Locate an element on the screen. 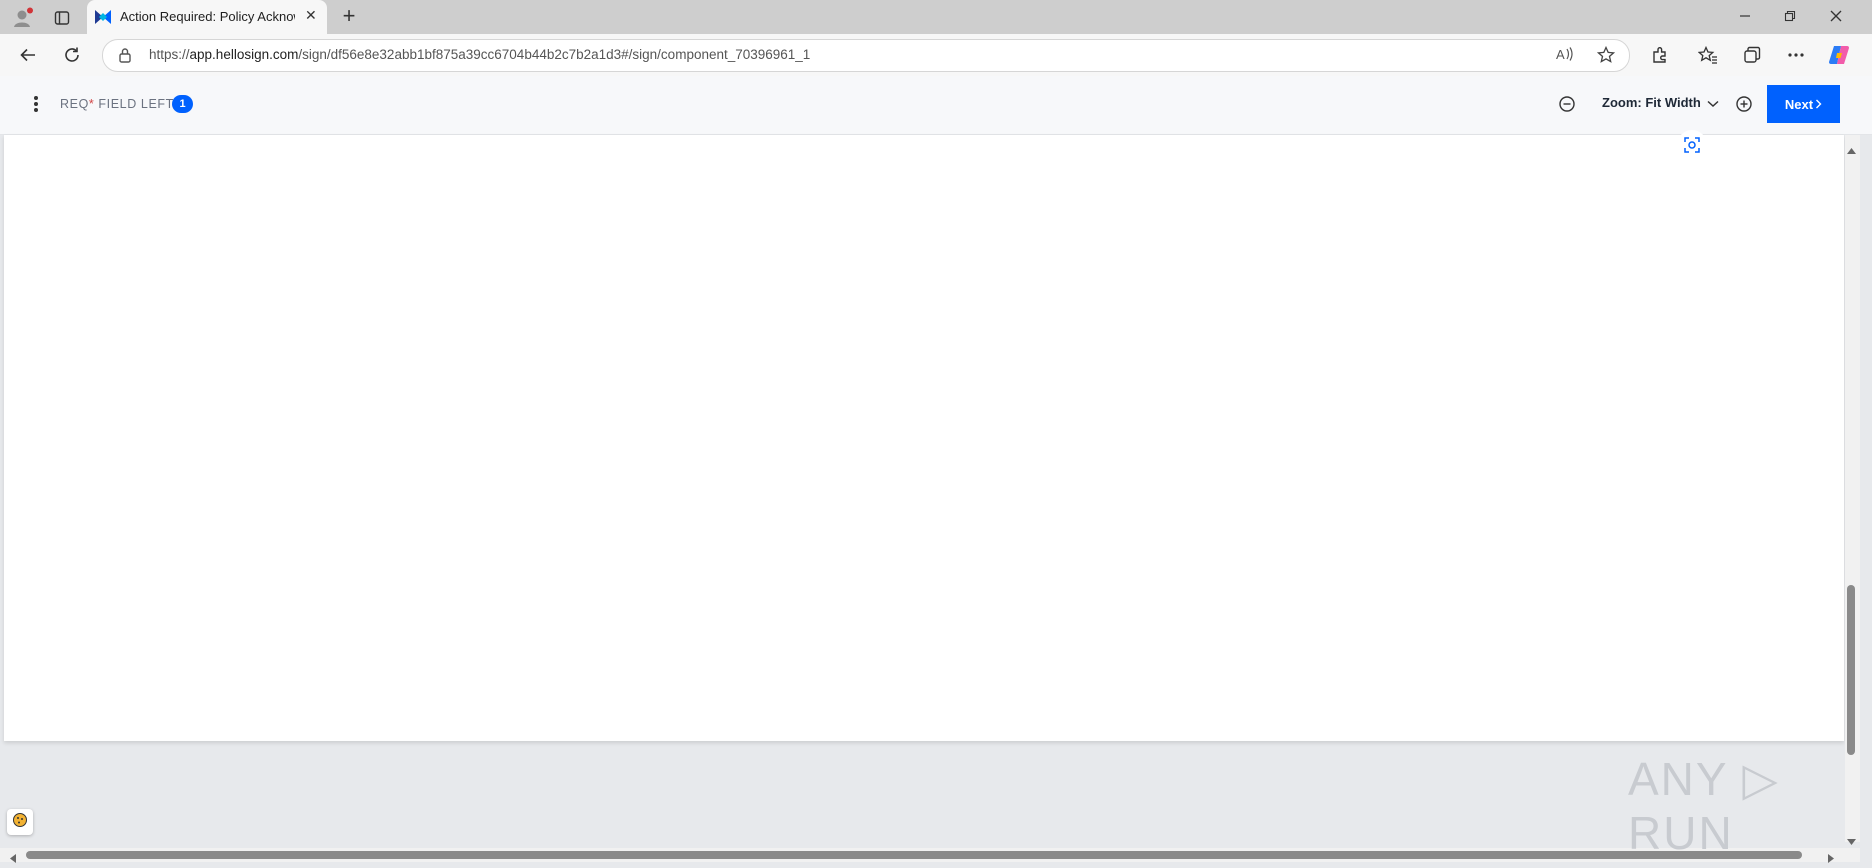 The image size is (1872, 868). collections-icon is located at coordinates (1752, 55).